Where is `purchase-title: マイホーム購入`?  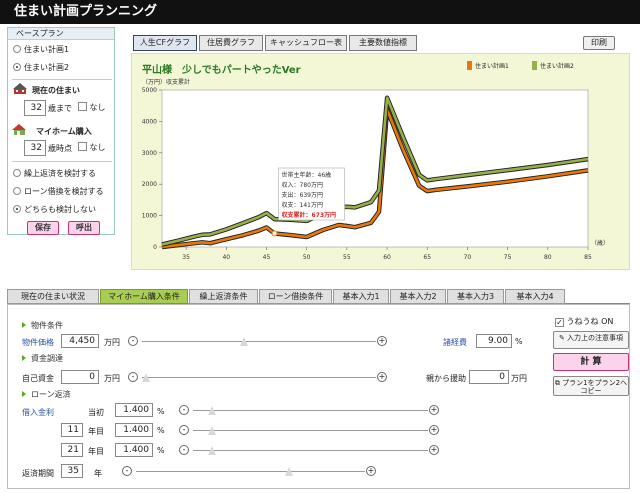
purchase-title: マイホーム購入 is located at coordinates (64, 131).